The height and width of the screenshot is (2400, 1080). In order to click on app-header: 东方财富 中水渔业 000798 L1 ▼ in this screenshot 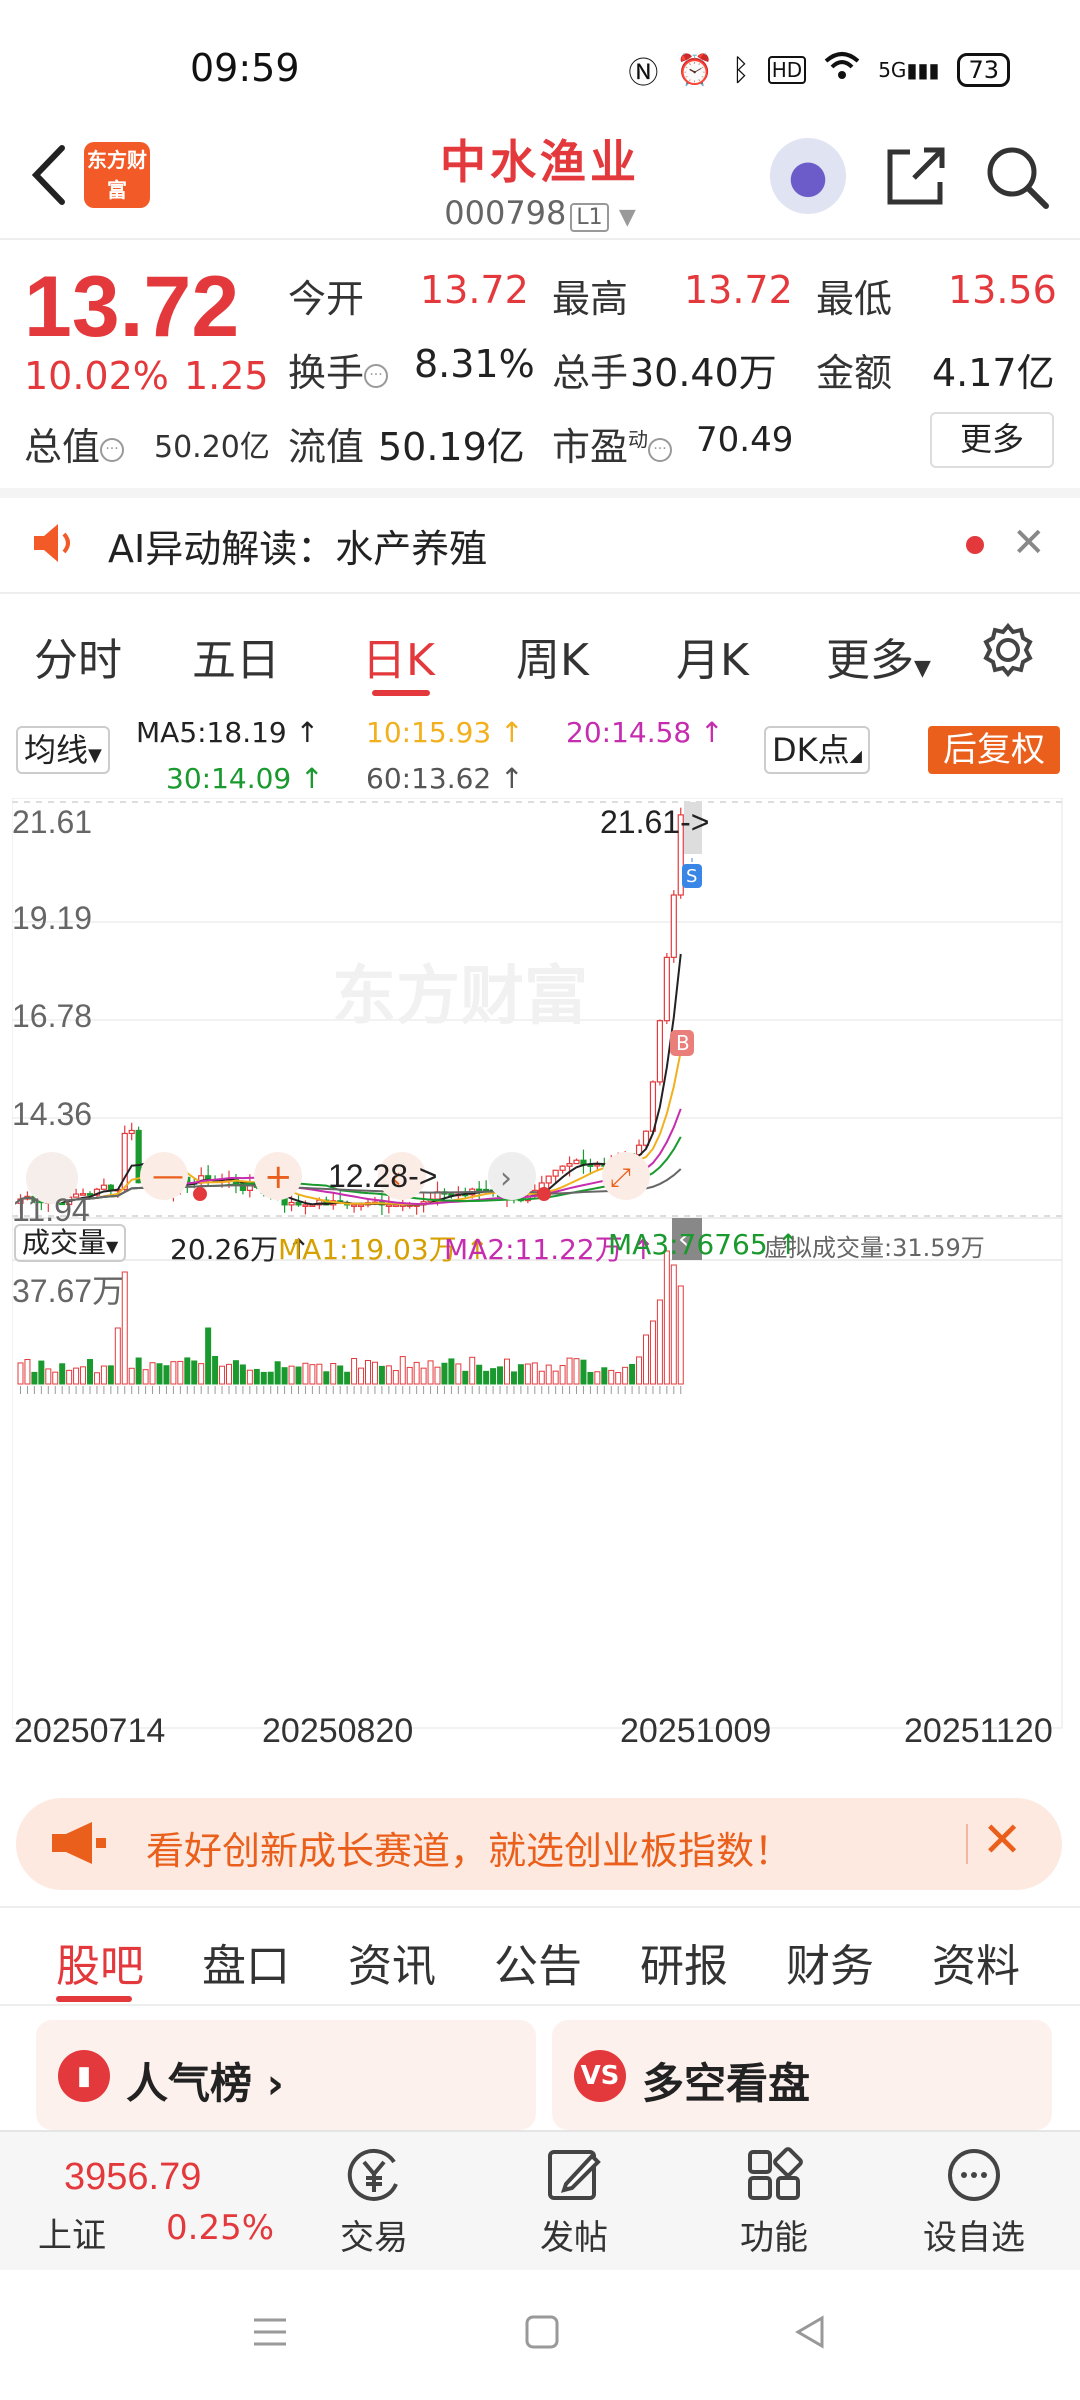, I will do `click(540, 180)`.